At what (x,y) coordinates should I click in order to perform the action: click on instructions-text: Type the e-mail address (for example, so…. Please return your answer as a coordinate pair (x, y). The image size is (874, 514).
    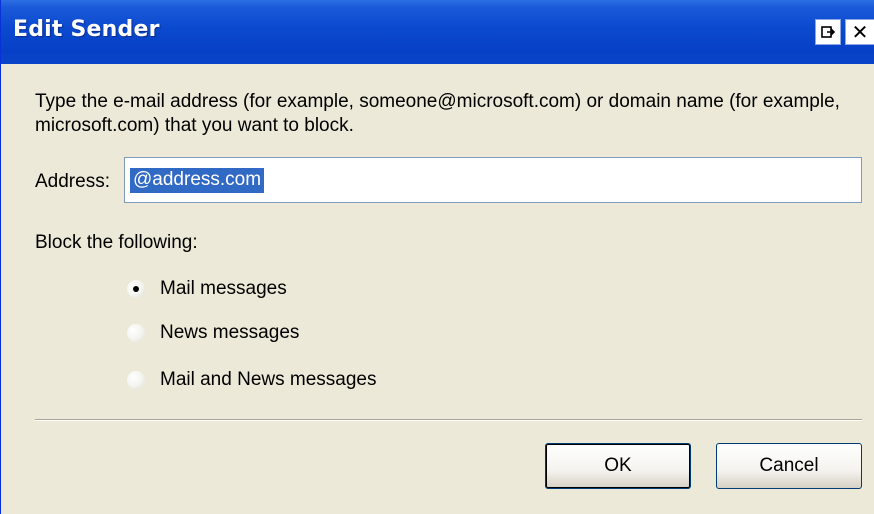
    Looking at the image, I should click on (437, 113).